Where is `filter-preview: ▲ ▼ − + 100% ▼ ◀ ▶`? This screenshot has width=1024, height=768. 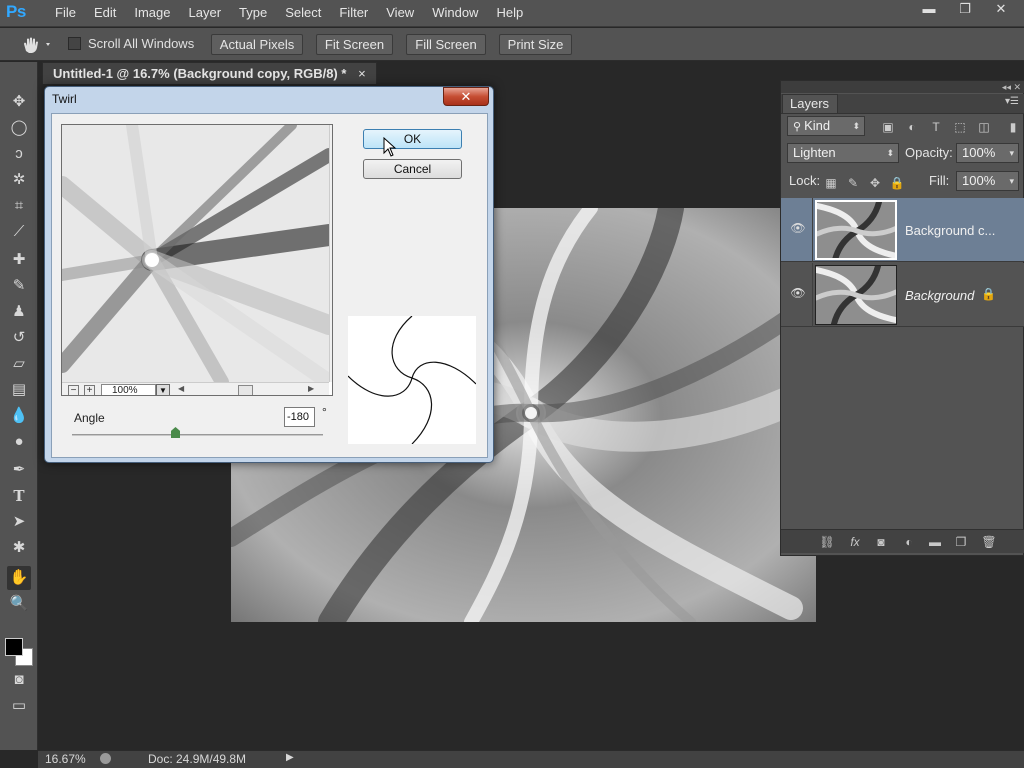 filter-preview: ▲ ▼ − + 100% ▼ ◀ ▶ is located at coordinates (197, 260).